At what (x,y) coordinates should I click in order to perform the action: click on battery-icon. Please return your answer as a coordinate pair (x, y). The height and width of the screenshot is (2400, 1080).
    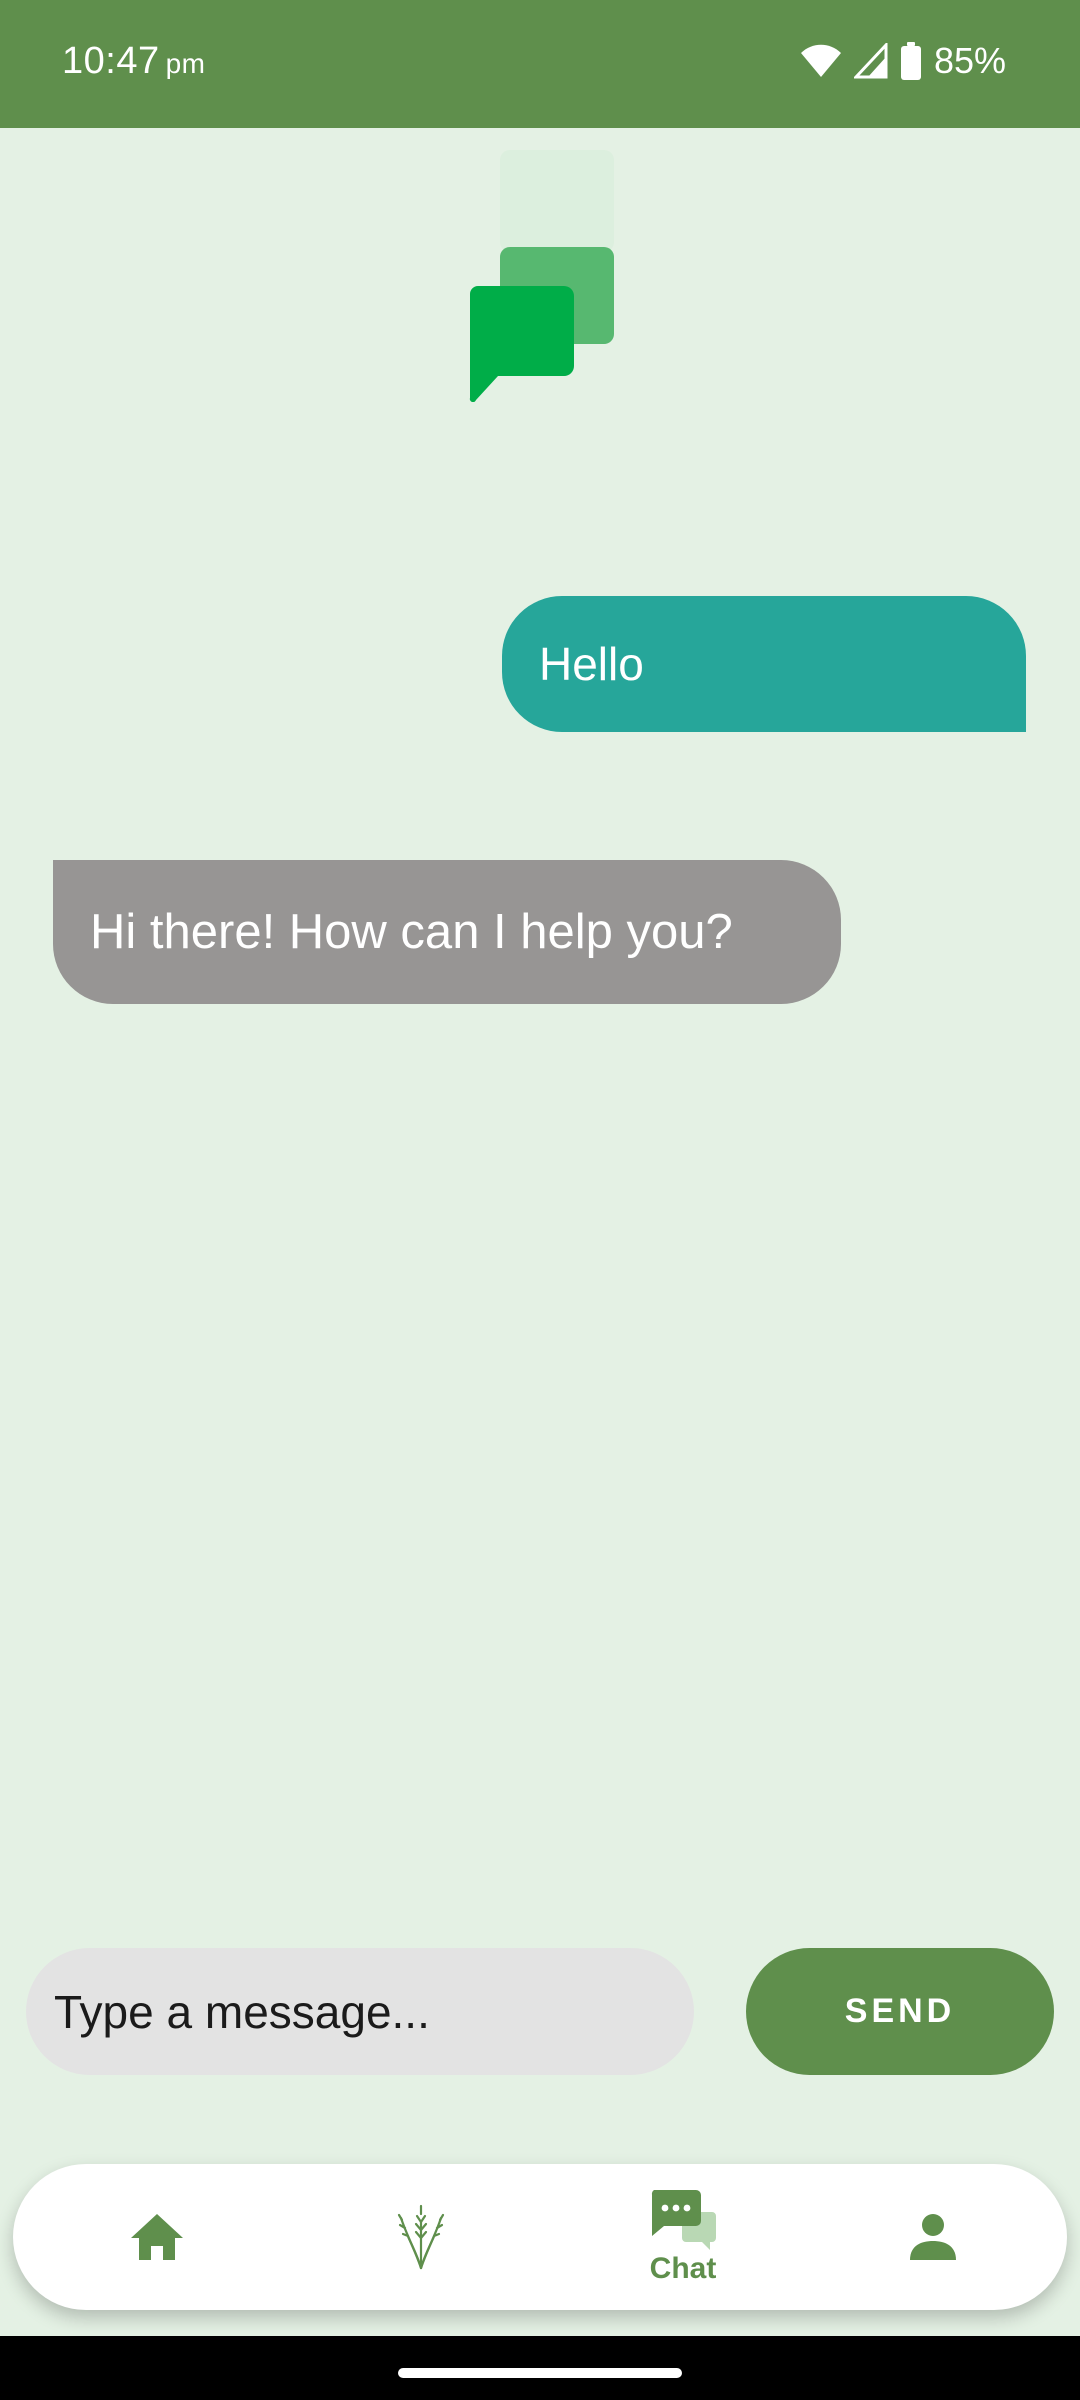
    Looking at the image, I should click on (910, 61).